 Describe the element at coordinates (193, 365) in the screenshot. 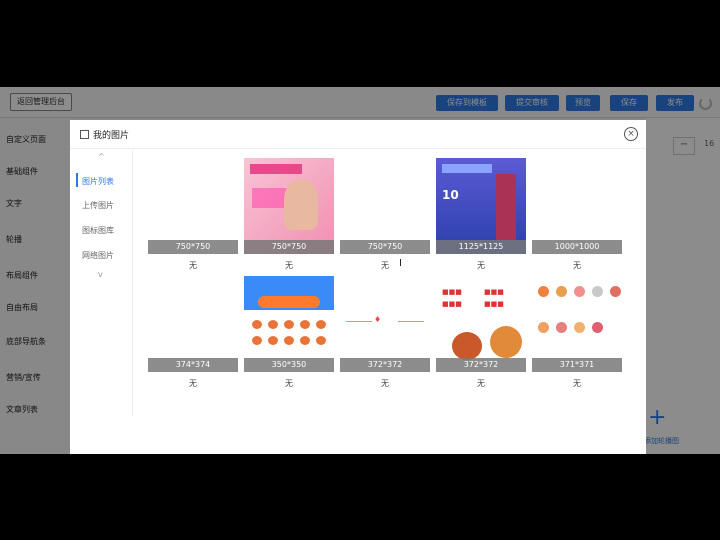

I see `image-size-label: 374*374` at that location.